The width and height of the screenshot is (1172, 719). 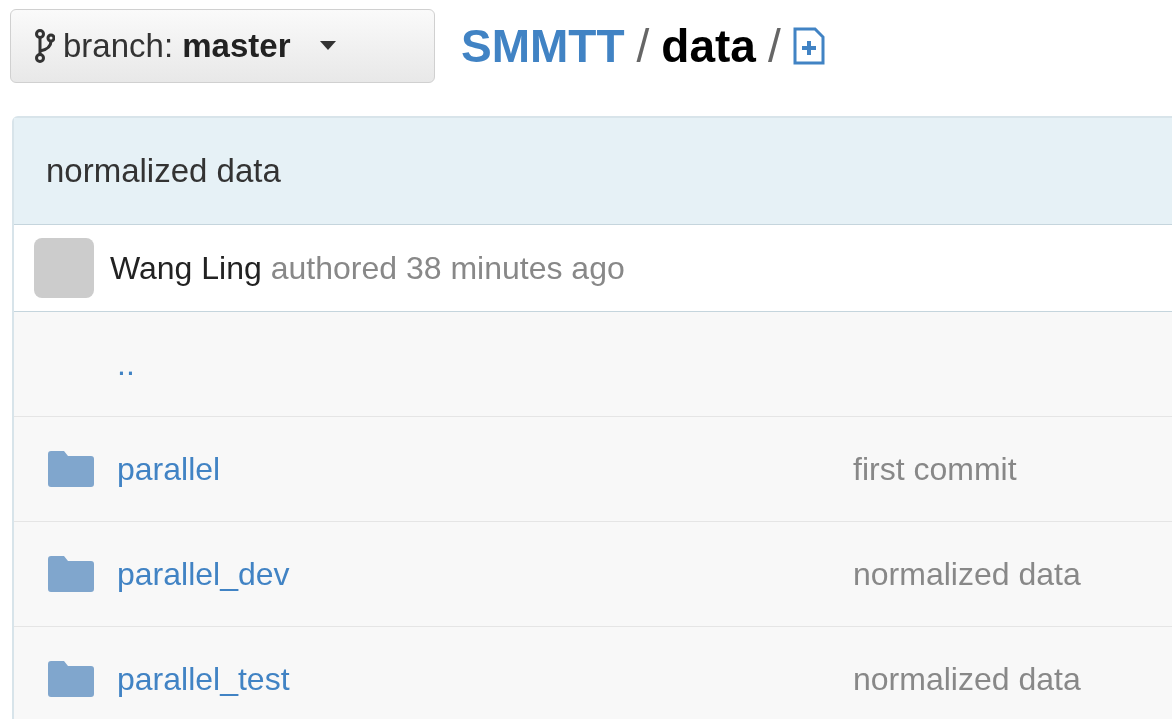 I want to click on new-file-icon, so click(x=808, y=46).